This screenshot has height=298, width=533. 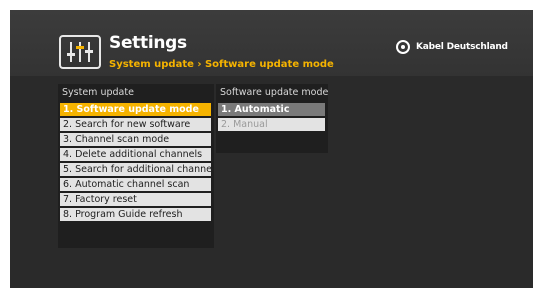 I want to click on option-automatic: 1. Automatic, so click(x=271, y=109).